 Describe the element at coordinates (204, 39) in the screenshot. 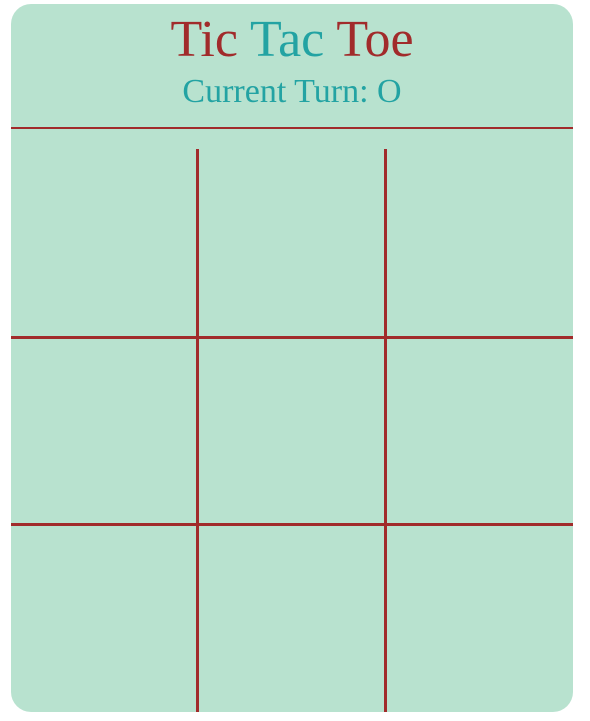

I see `title-word-1: Tic` at that location.